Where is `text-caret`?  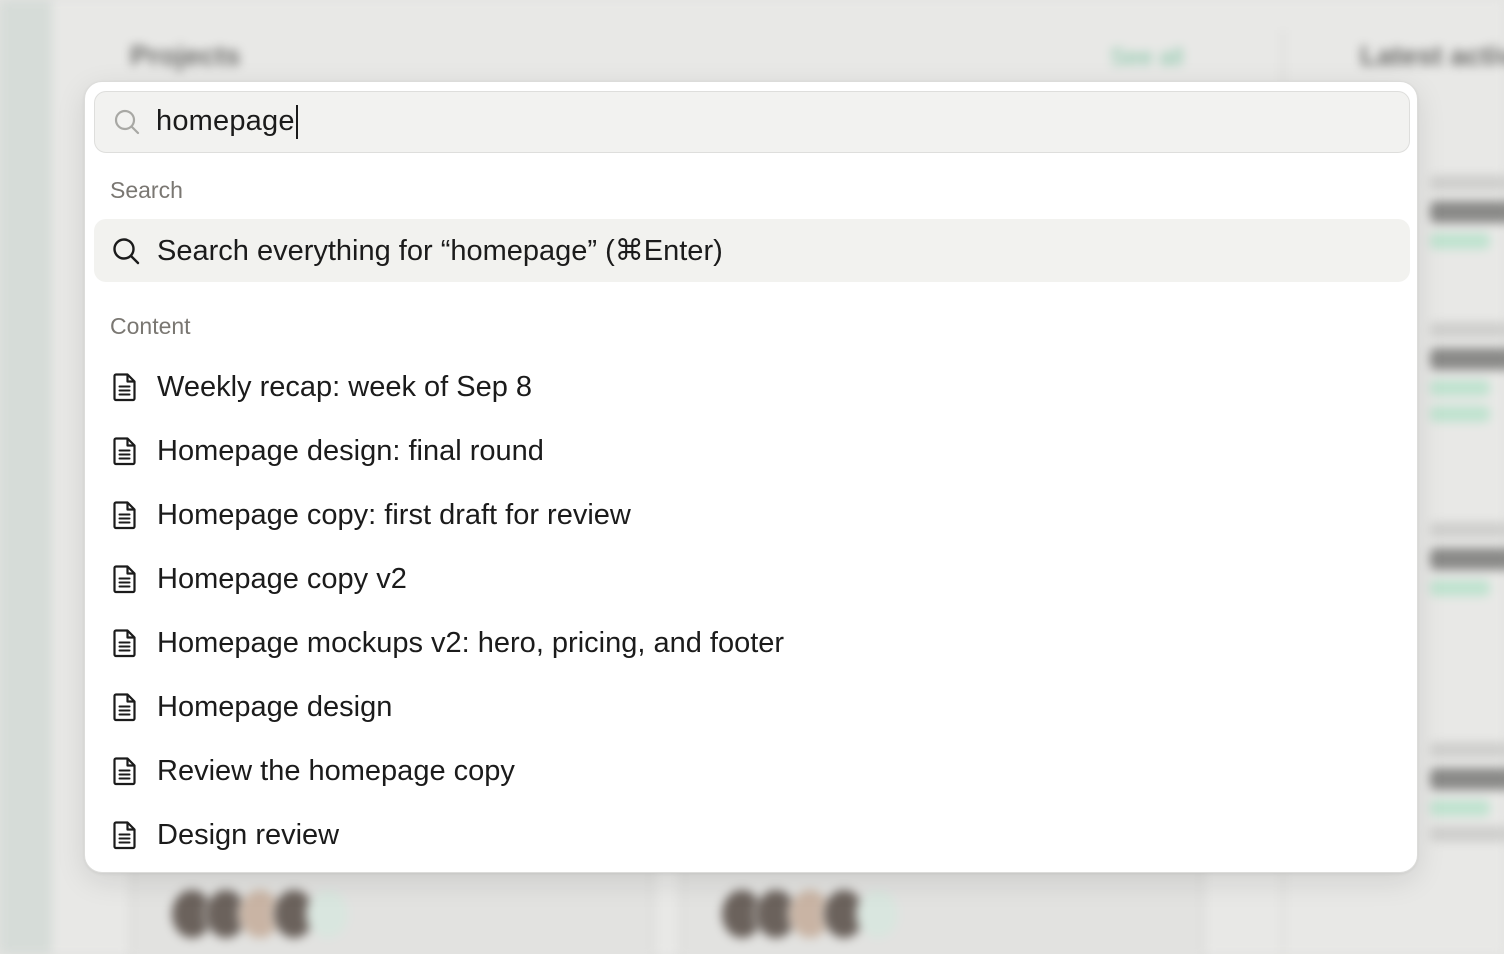
text-caret is located at coordinates (296, 122).